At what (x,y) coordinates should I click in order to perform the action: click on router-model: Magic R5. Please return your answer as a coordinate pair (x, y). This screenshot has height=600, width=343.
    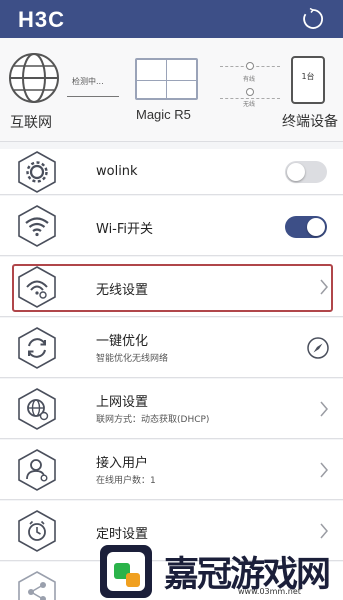
    Looking at the image, I should click on (163, 114).